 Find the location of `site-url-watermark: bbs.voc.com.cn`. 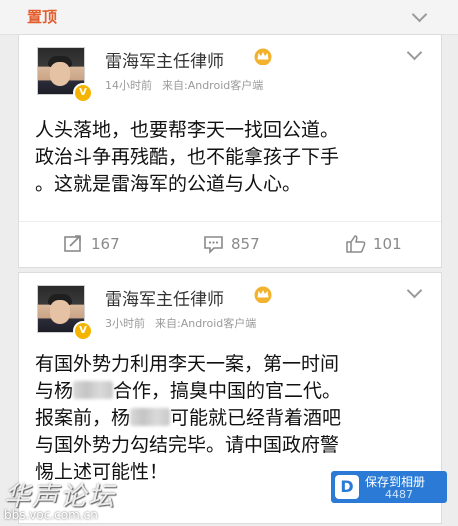

site-url-watermark: bbs.voc.com.cn is located at coordinates (51, 515).